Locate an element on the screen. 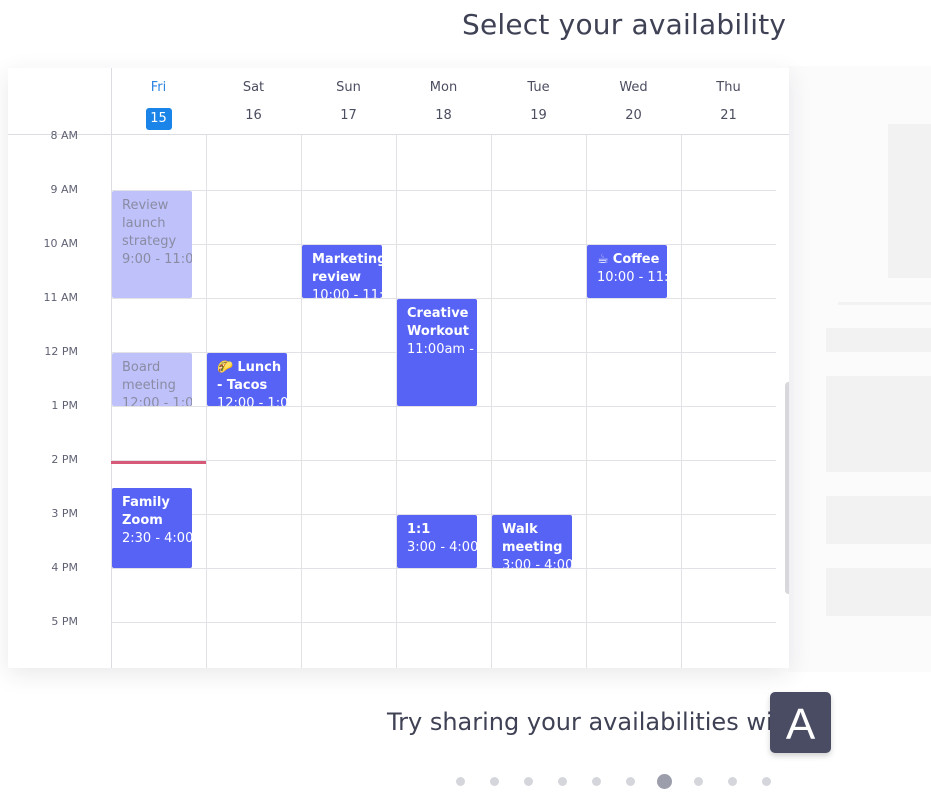  time-label: 12 PM is located at coordinates (61, 351).